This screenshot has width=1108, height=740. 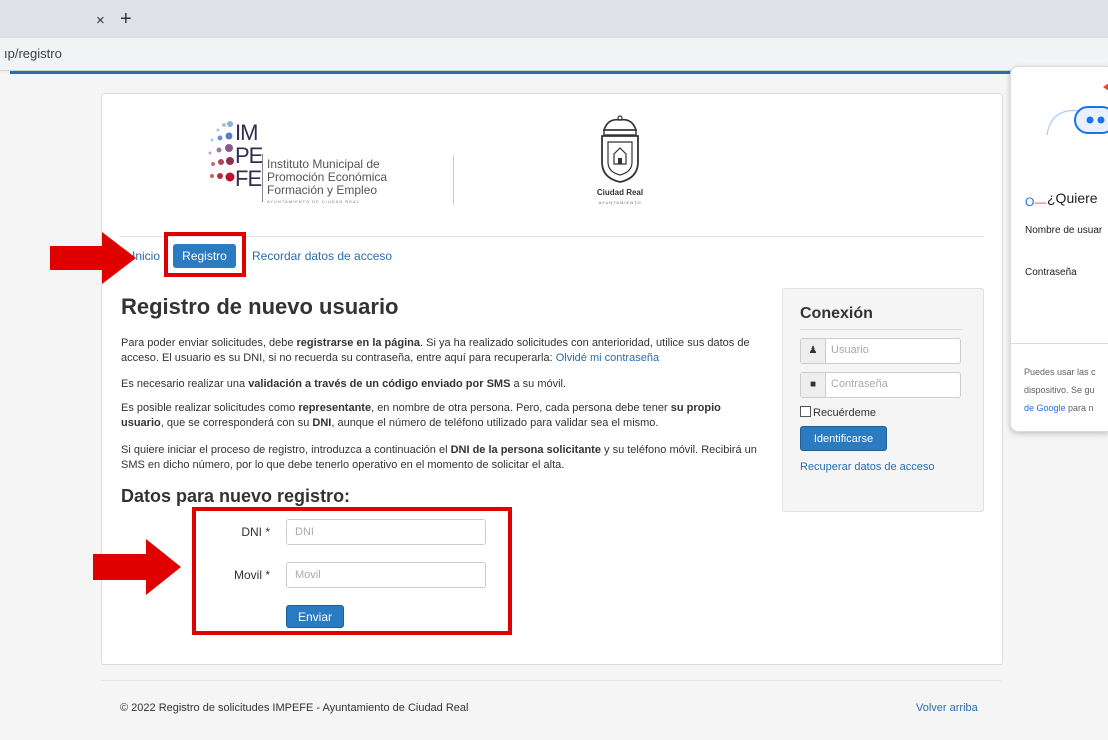 I want to click on ciudad-real-logo: Ciudad Real AYUNTAMIENTO, so click(x=620, y=162).